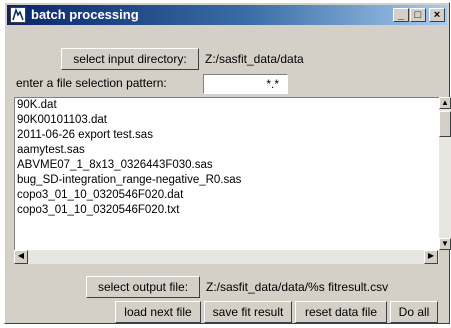 Image resolution: width=451 pixels, height=328 pixels. I want to click on minimize-button: _, so click(401, 15).